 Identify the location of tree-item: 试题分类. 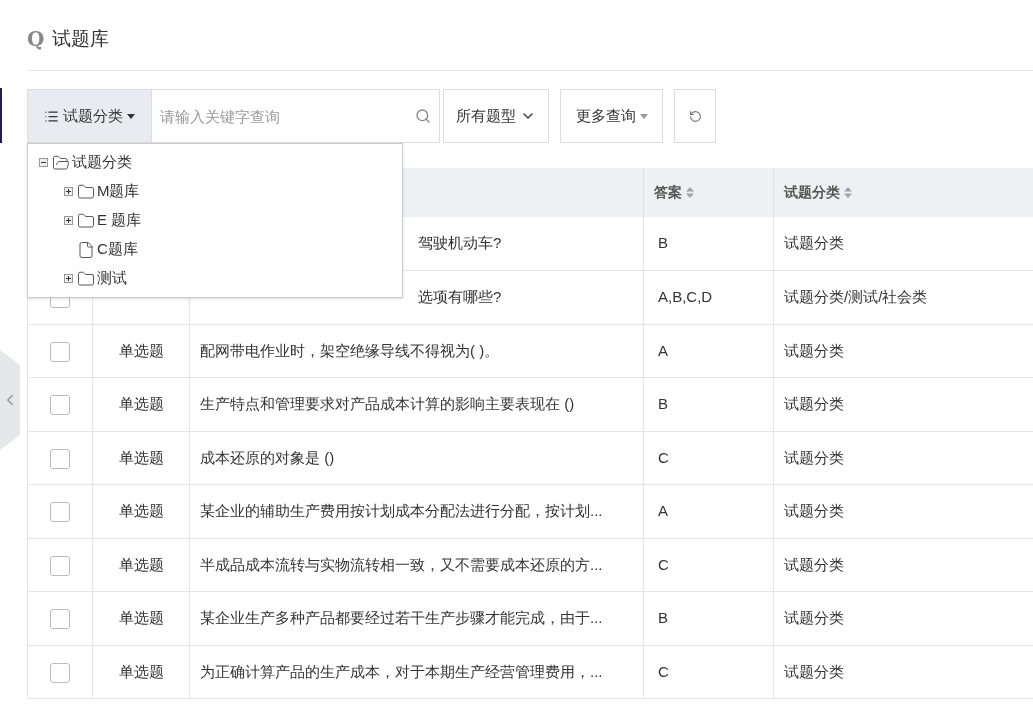
(102, 162).